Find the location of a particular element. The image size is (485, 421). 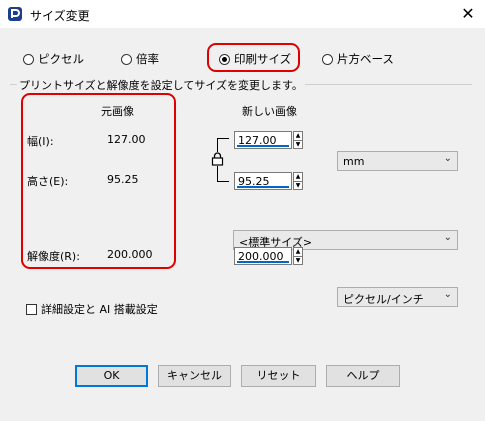

new-resolution-input: 200.000 is located at coordinates (263, 256).